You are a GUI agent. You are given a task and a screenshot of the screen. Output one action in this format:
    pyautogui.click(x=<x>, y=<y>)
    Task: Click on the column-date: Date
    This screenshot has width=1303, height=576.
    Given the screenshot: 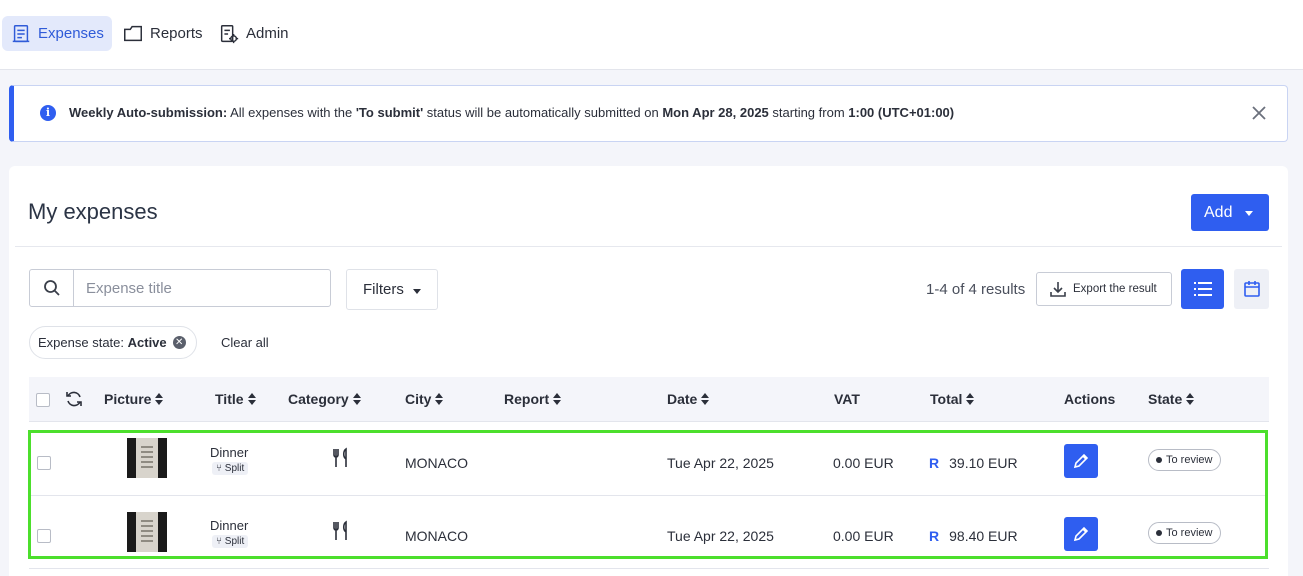 What is the action you would take?
    pyautogui.click(x=688, y=399)
    